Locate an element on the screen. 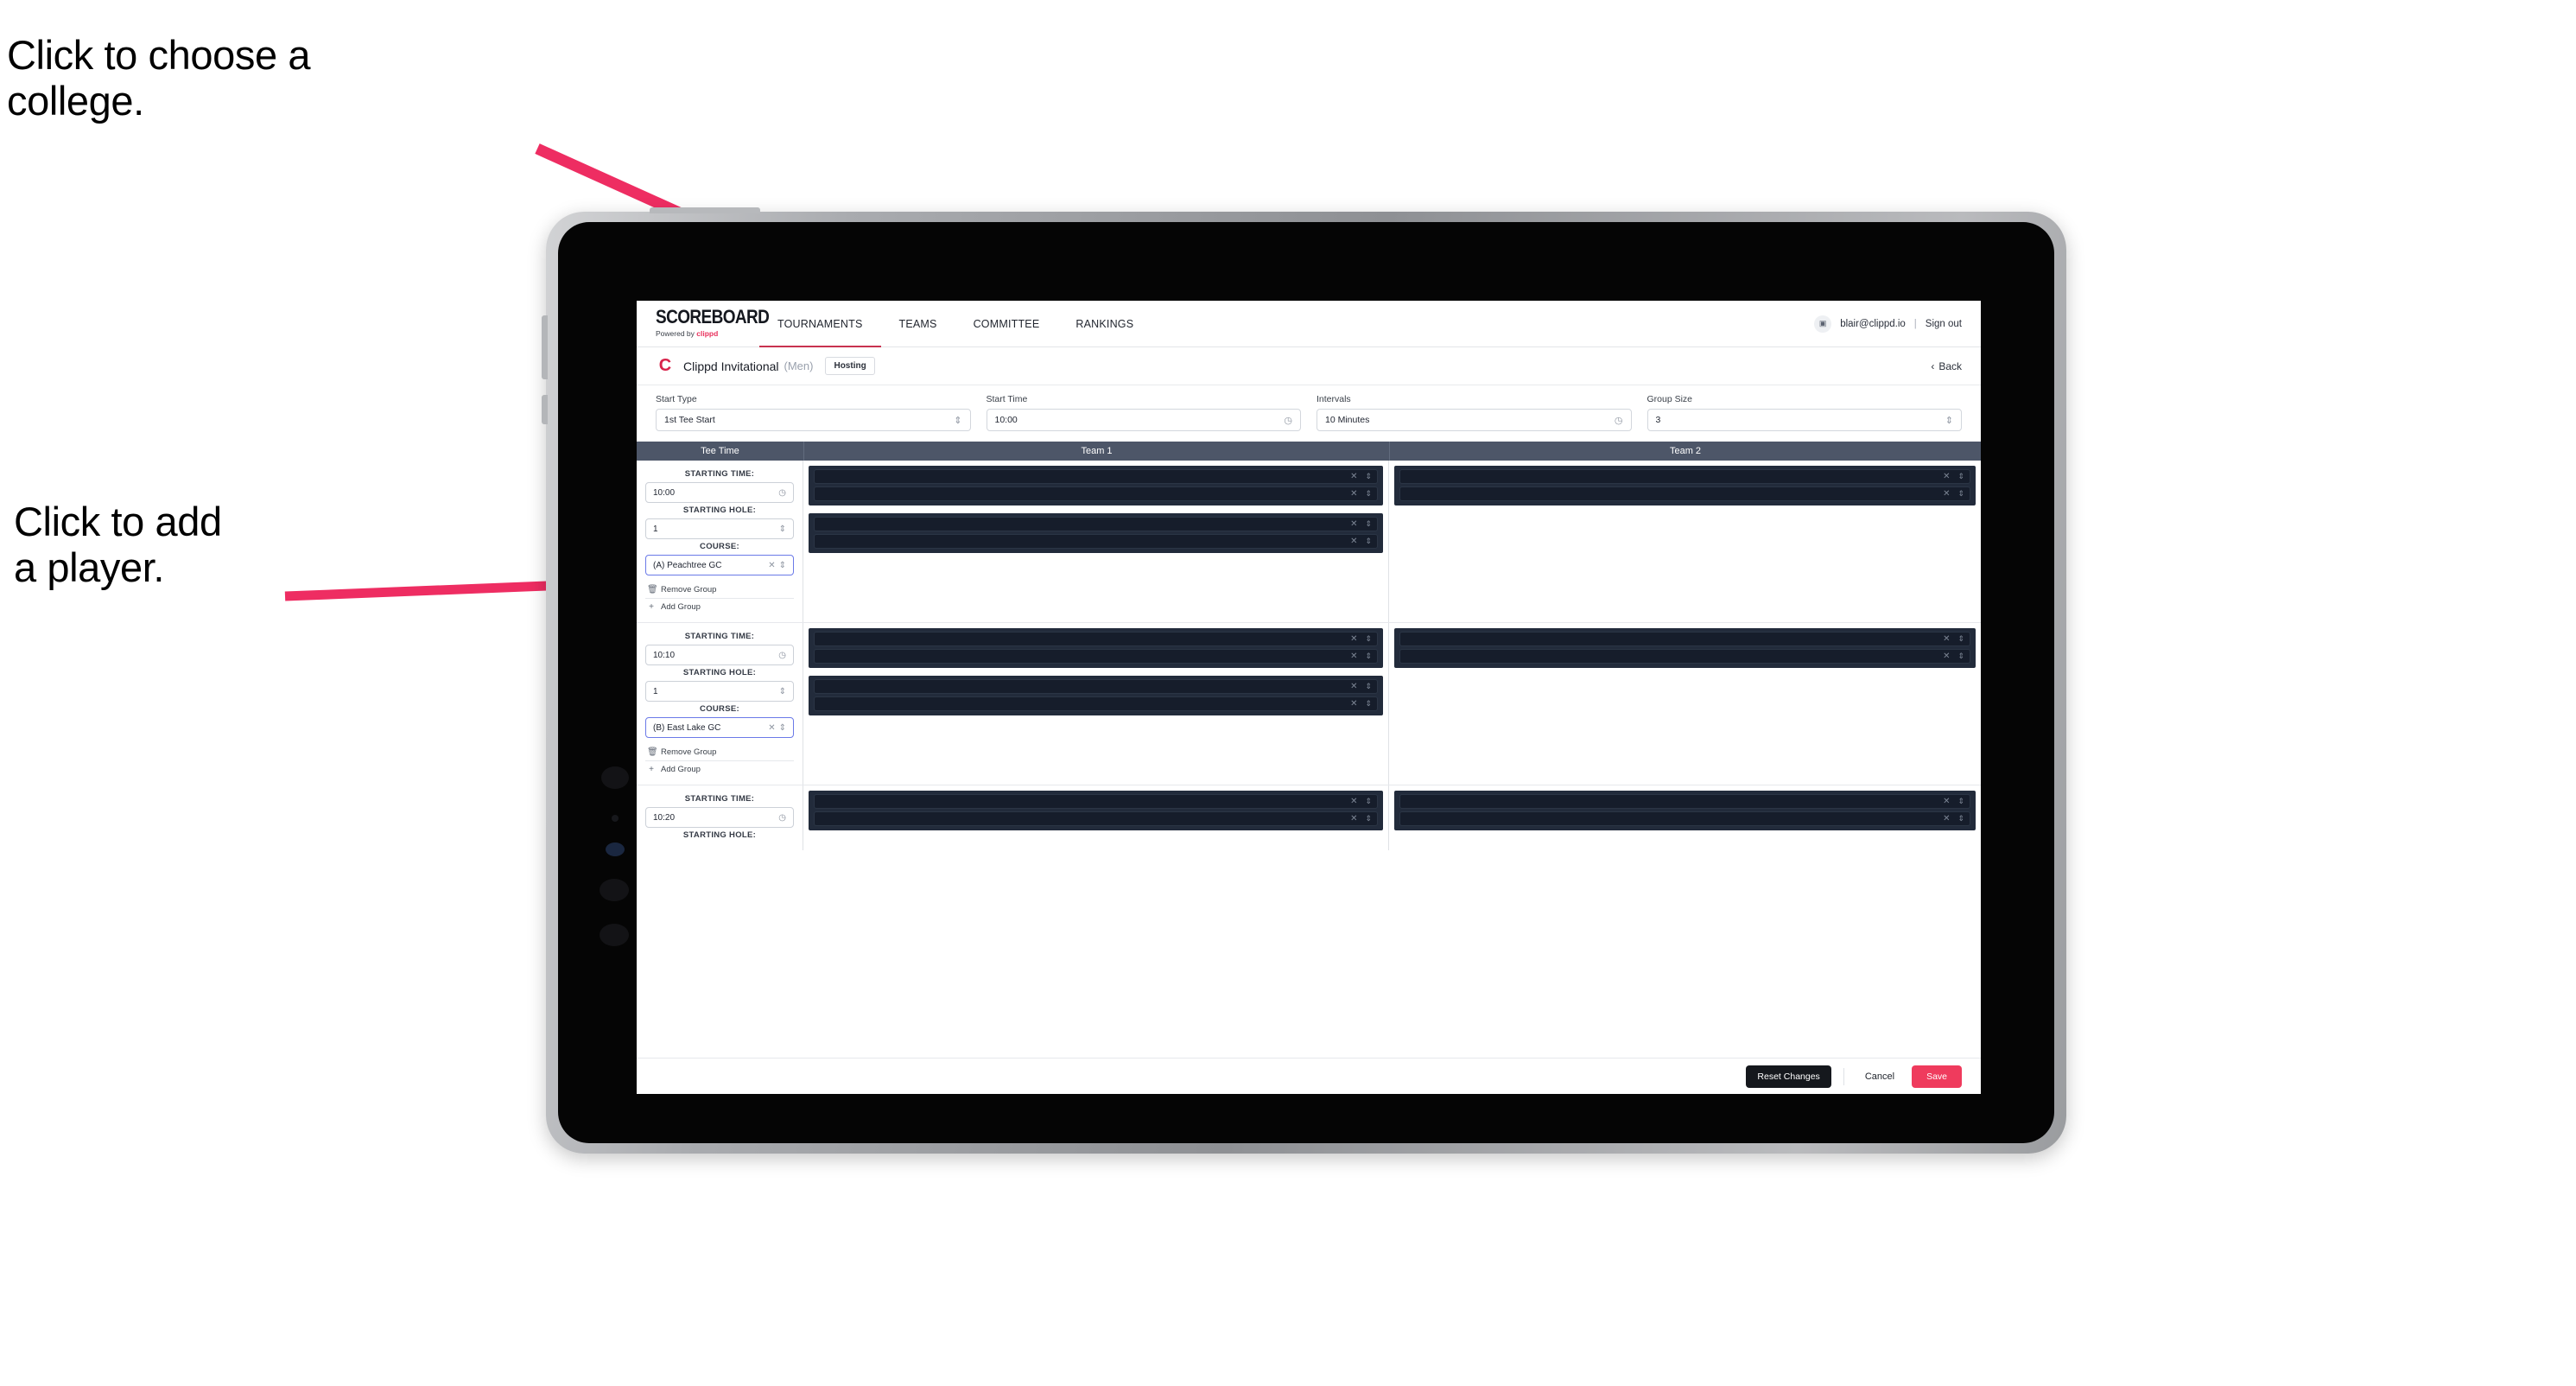  start-type-select: 1st Tee Start ⇕ is located at coordinates (813, 420).